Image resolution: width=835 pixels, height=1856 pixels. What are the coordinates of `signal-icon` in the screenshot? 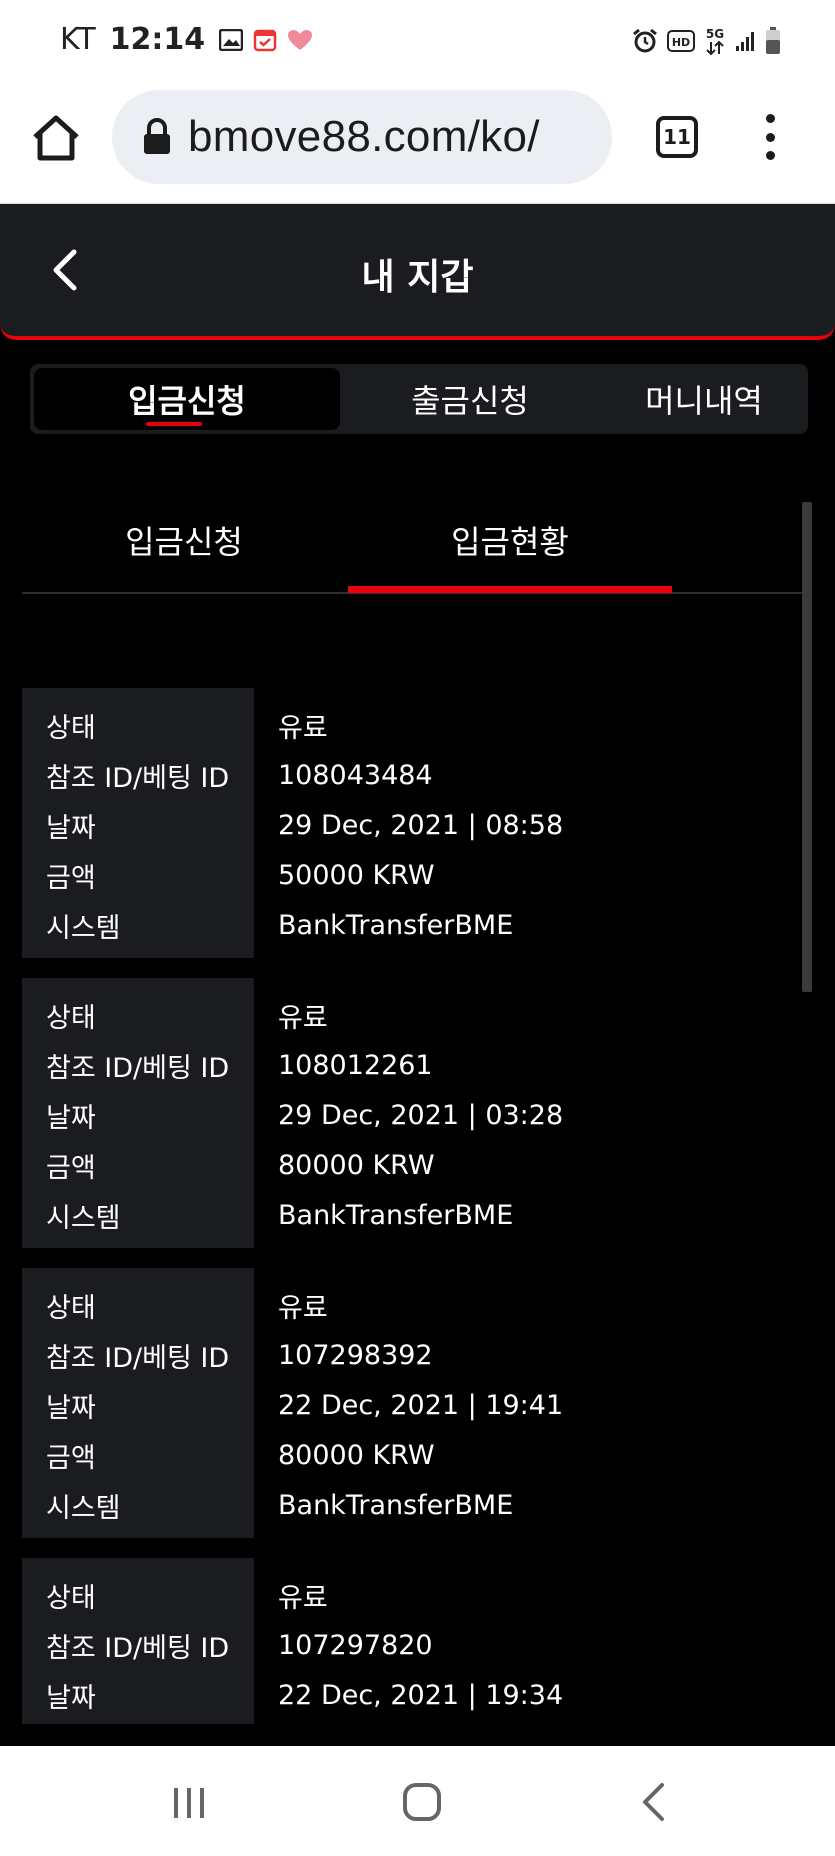 It's located at (745, 41).